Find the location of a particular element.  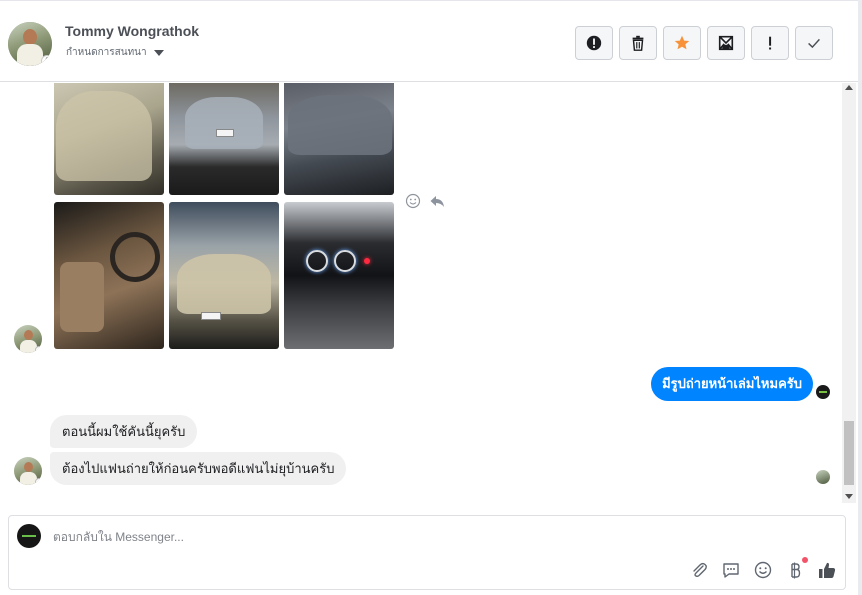

seen-by-contact-avatar is located at coordinates (823, 477).